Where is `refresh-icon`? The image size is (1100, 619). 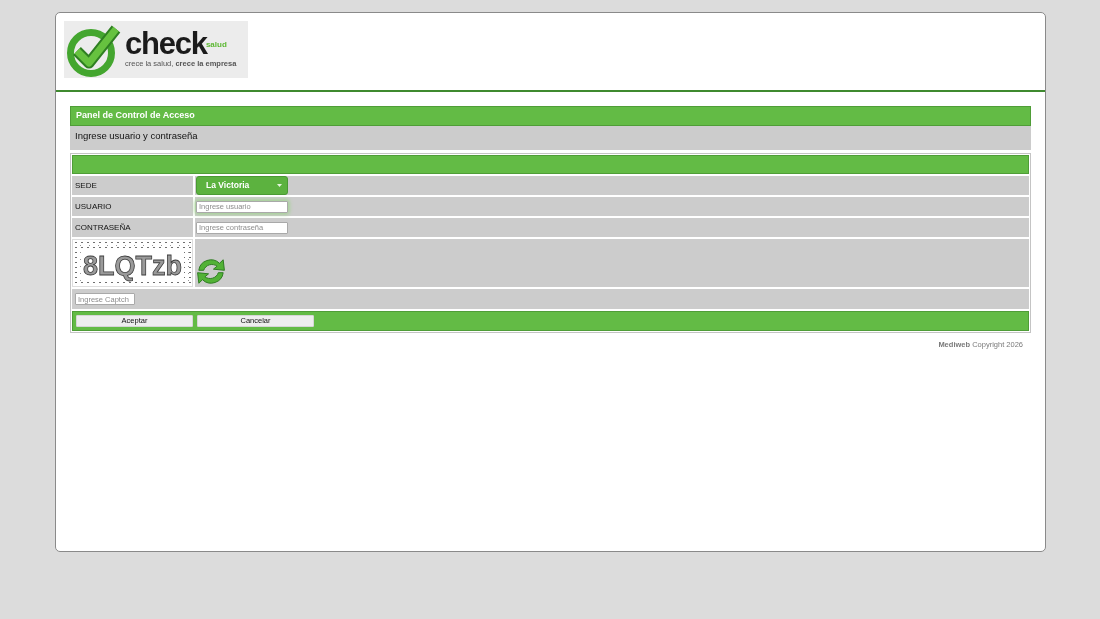 refresh-icon is located at coordinates (211, 271).